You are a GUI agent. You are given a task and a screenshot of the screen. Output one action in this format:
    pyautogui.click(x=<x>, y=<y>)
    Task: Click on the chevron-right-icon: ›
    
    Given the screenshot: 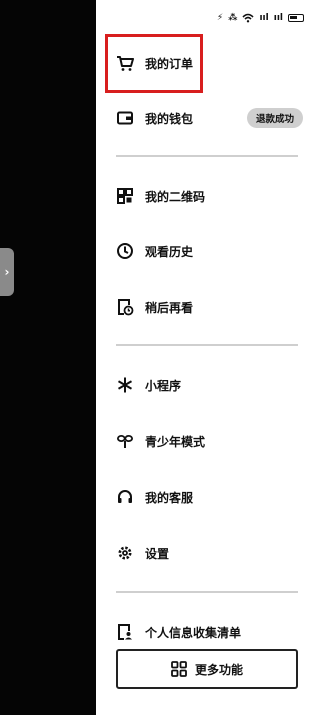 What is the action you would take?
    pyautogui.click(x=7, y=272)
    